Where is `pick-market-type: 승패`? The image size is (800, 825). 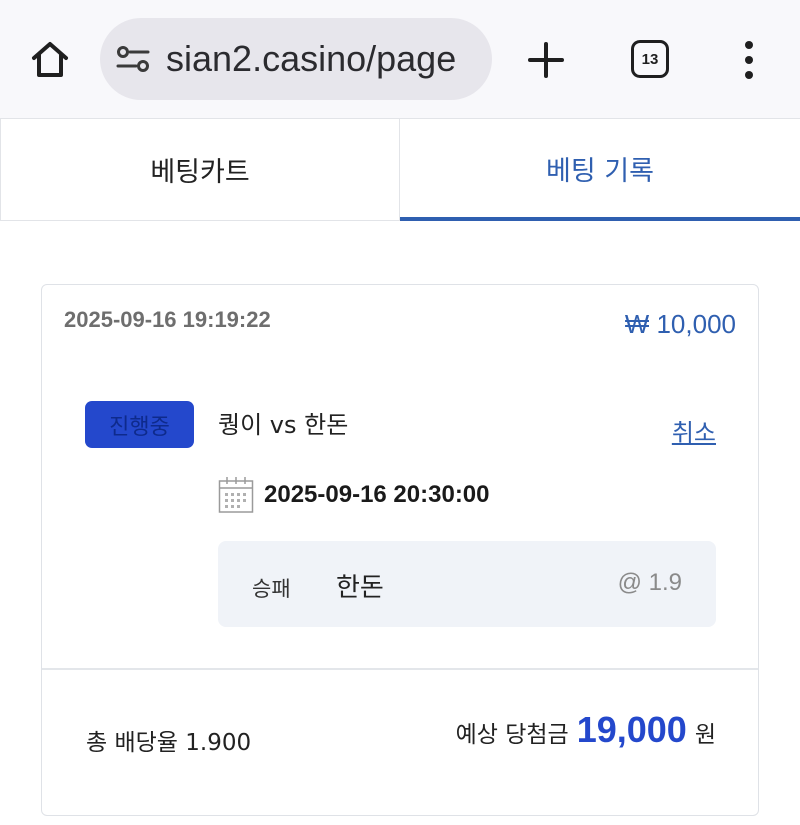
pick-market-type: 승패 is located at coordinates (271, 589).